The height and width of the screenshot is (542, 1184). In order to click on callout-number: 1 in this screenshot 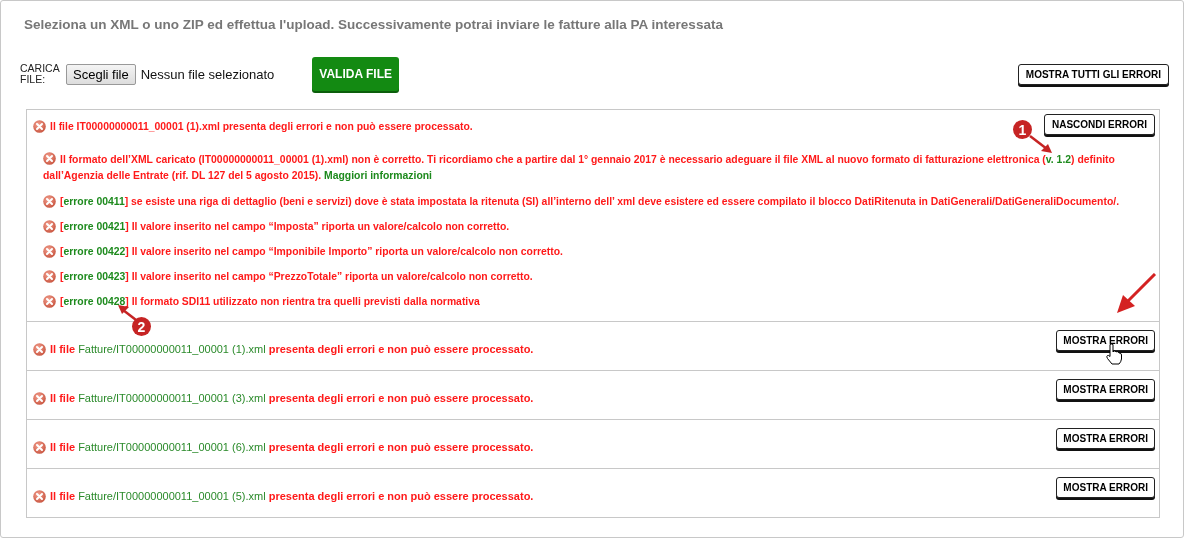, I will do `click(1022, 129)`.